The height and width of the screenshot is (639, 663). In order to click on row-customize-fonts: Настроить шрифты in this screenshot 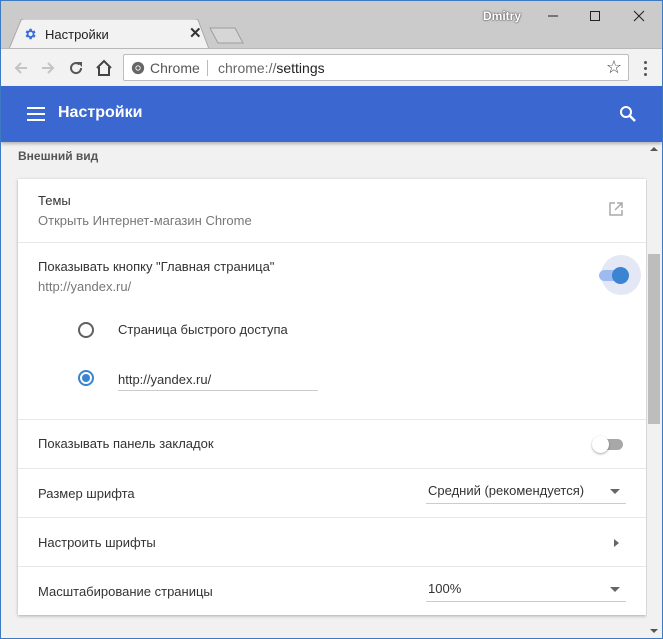, I will do `click(332, 542)`.